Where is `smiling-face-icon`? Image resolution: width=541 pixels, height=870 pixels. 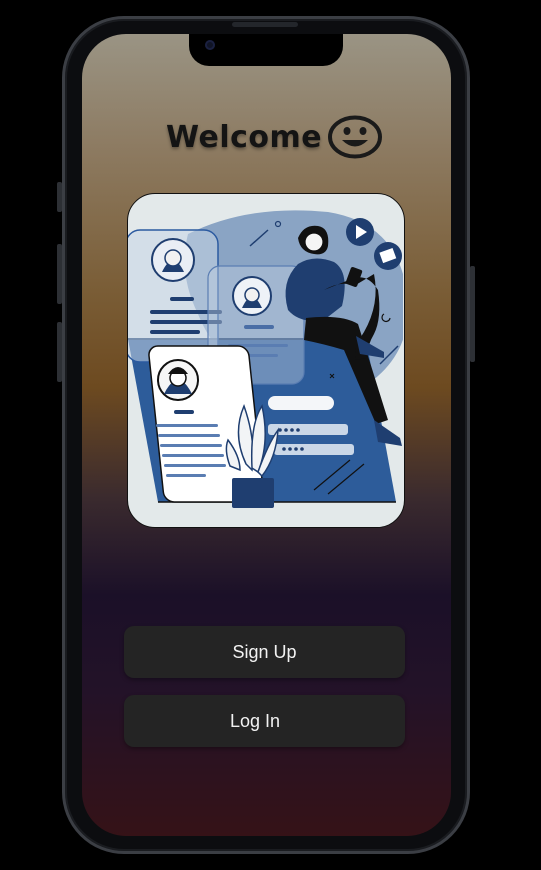
smiling-face-icon is located at coordinates (355, 137).